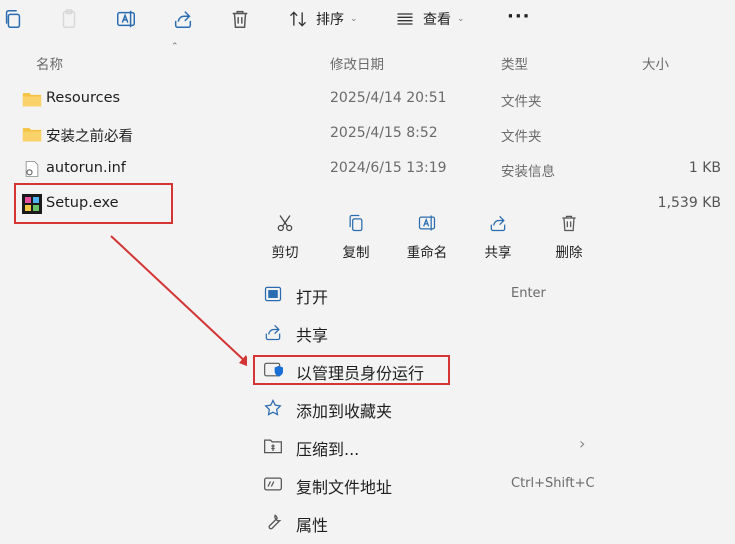 The image size is (735, 544). What do you see at coordinates (285, 253) in the screenshot?
I see `cut-label: 剪切` at bounding box center [285, 253].